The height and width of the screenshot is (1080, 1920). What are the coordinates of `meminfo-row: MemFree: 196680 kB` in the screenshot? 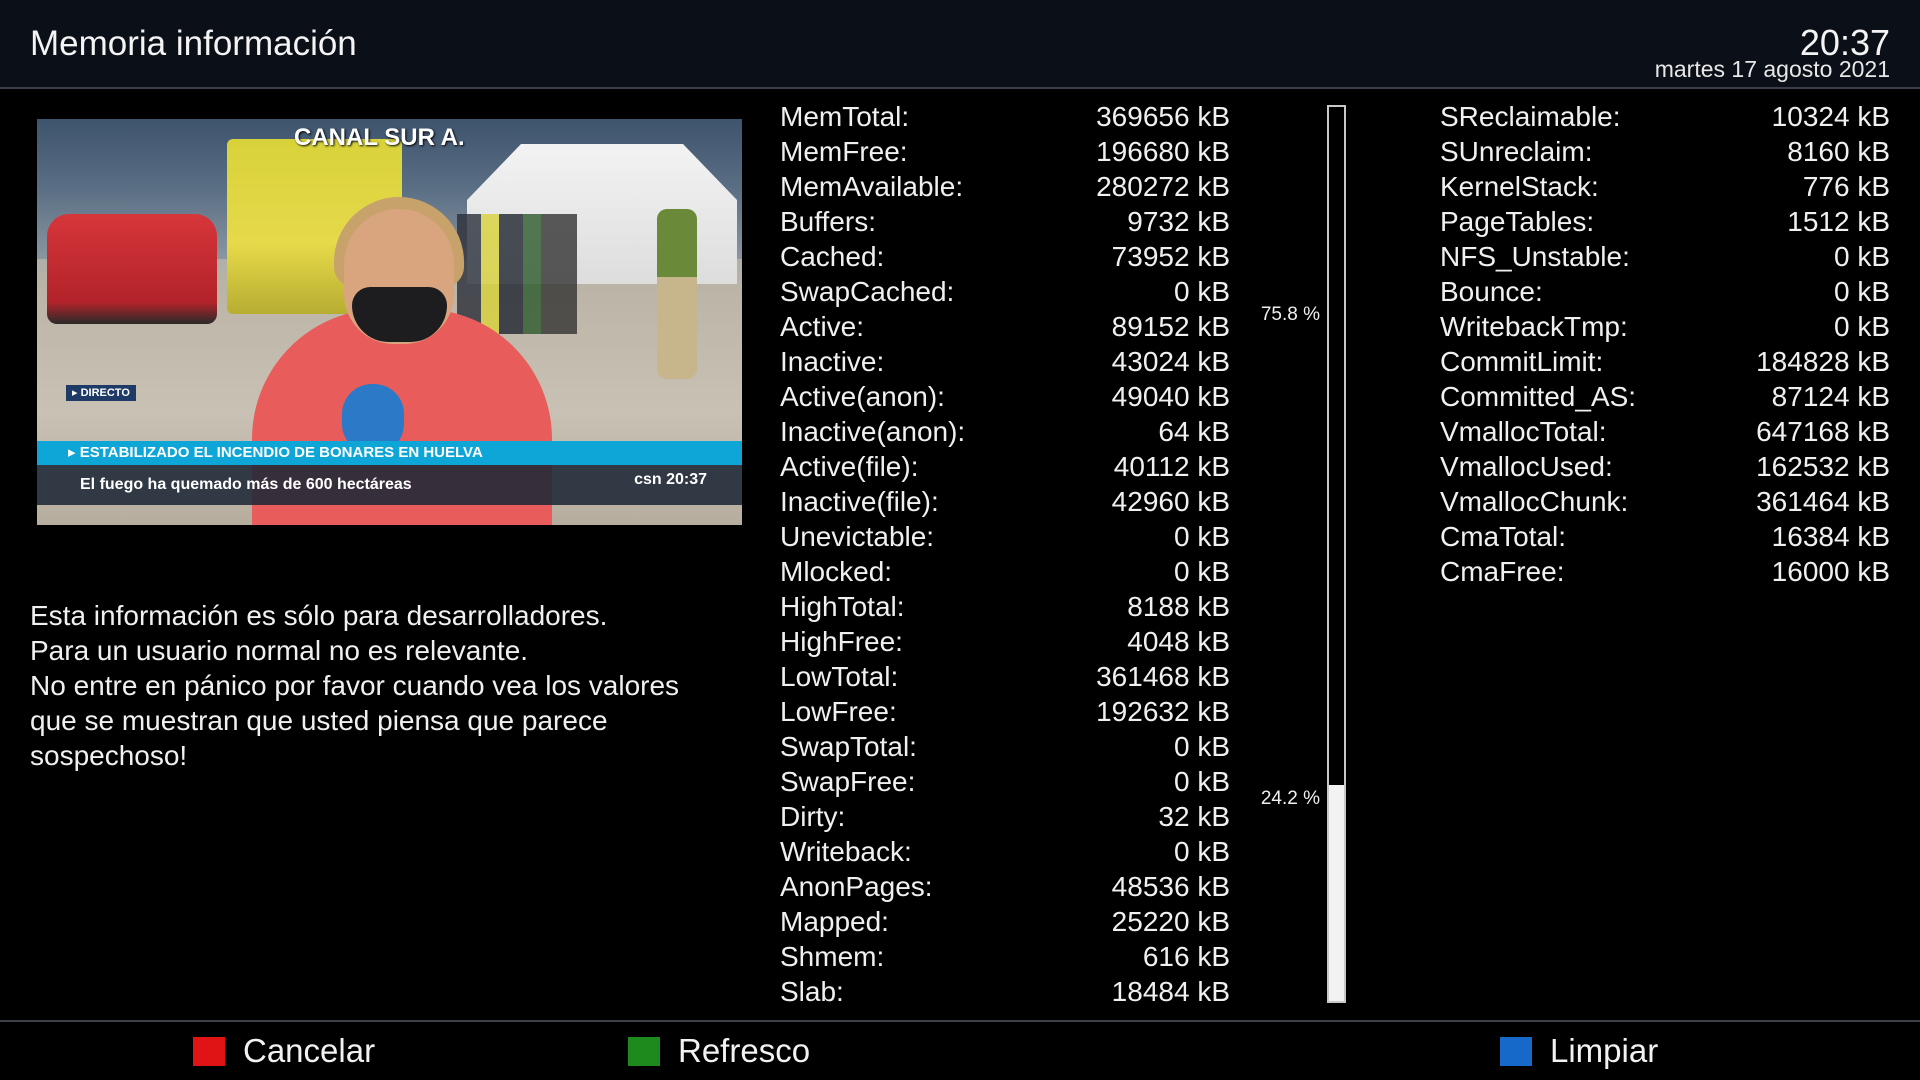 It's located at (1005, 151).